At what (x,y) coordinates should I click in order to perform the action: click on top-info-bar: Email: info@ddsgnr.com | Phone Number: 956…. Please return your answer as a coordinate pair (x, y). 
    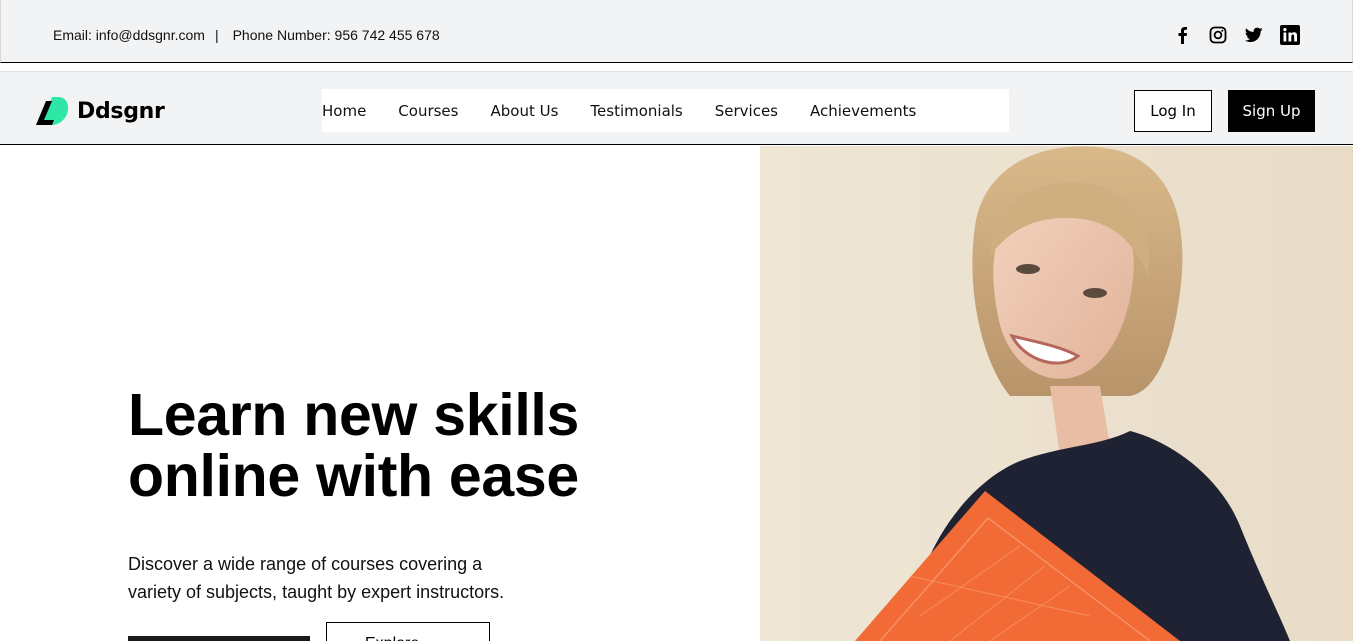
    Looking at the image, I should click on (676, 31).